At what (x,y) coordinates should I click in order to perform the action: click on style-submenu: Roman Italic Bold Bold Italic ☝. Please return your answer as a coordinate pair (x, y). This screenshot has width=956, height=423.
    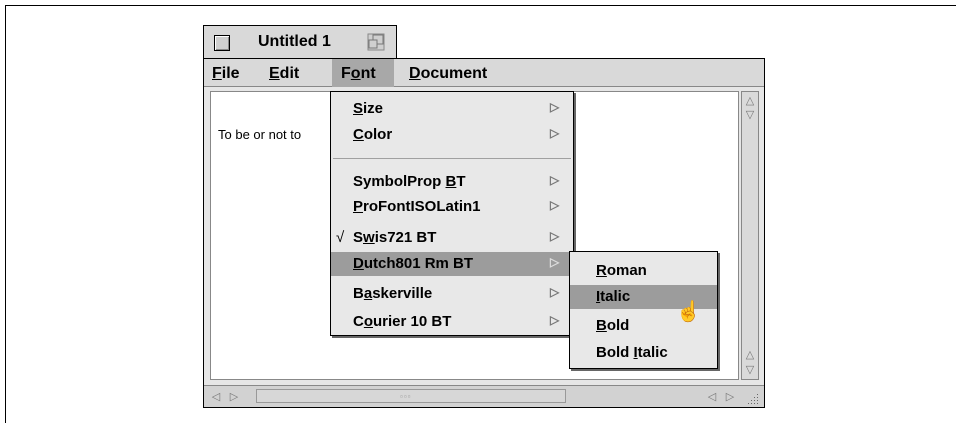
    Looking at the image, I should click on (643, 310).